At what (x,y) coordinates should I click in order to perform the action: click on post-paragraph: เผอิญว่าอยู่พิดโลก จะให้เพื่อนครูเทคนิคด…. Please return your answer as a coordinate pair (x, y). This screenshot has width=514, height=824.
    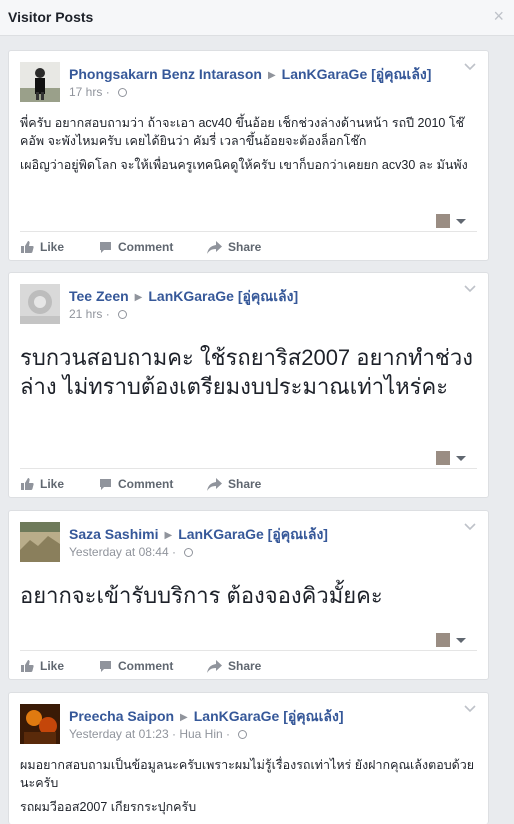
    Looking at the image, I should click on (244, 165).